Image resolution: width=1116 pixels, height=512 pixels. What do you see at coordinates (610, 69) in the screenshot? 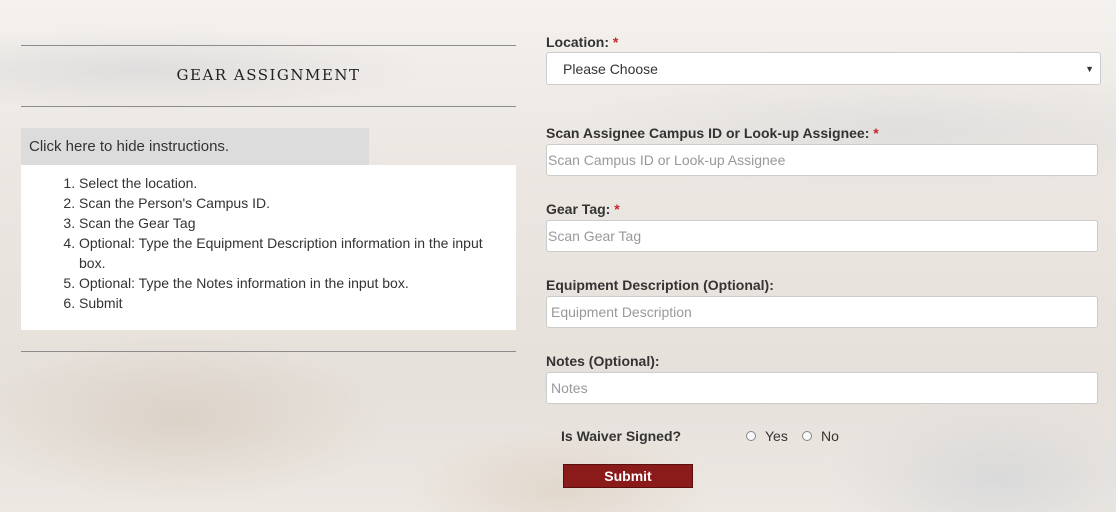
I see `location-select-value: Please Choose` at bounding box center [610, 69].